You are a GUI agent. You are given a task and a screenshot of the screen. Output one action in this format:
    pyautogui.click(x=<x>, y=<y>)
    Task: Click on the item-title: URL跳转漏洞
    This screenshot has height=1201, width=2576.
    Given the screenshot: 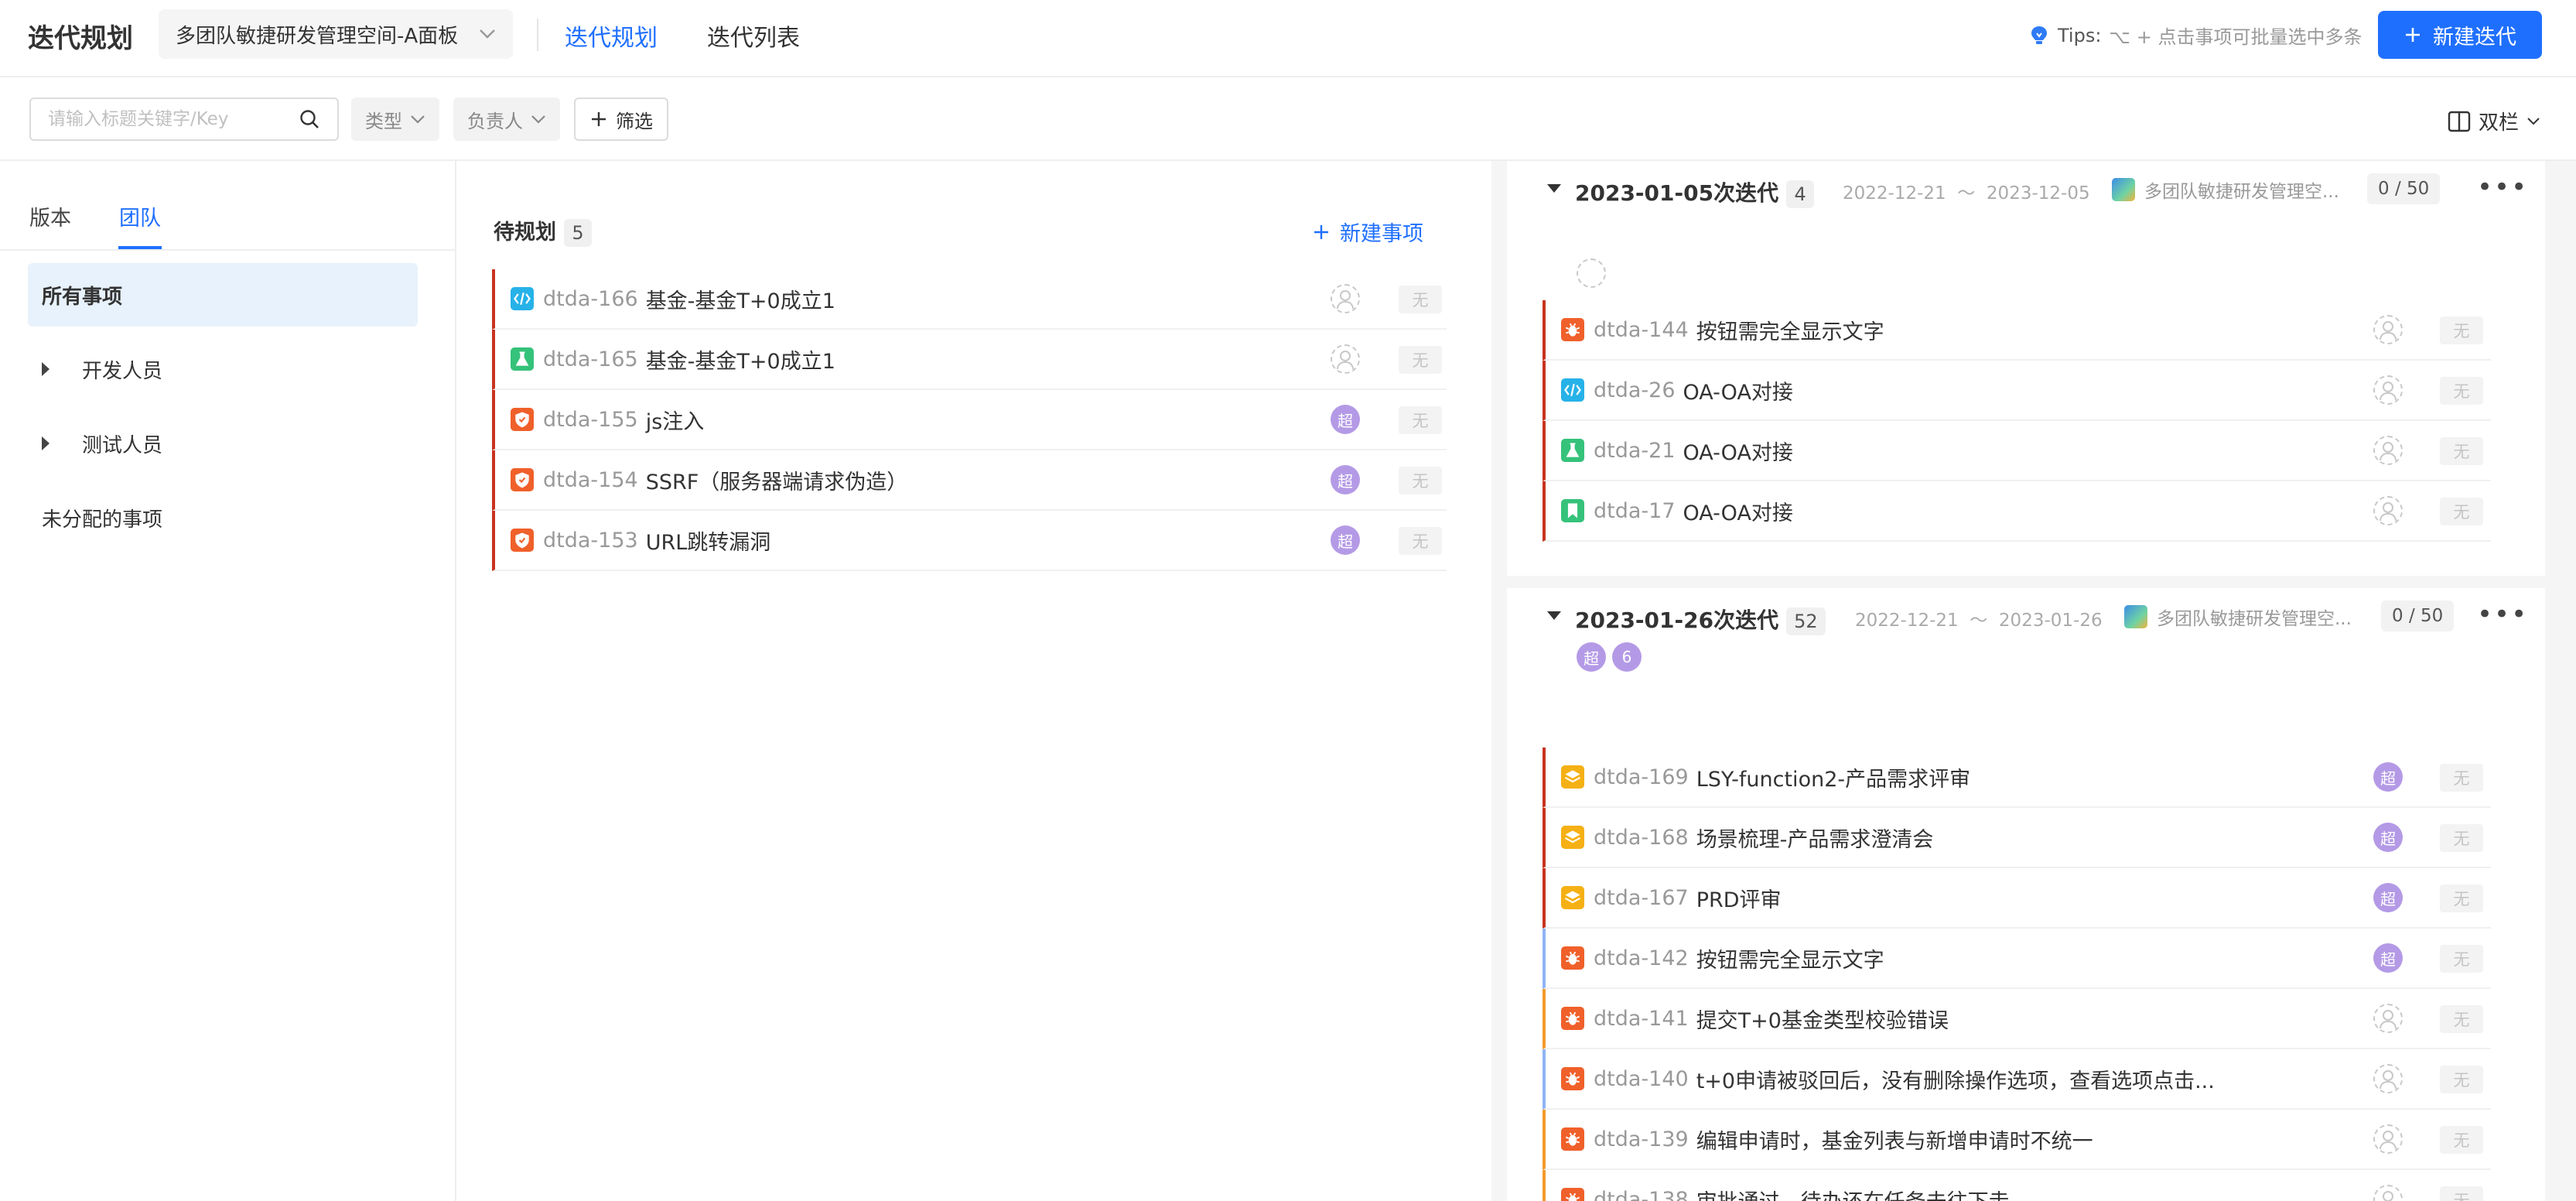 What is the action you would take?
    pyautogui.click(x=708, y=540)
    